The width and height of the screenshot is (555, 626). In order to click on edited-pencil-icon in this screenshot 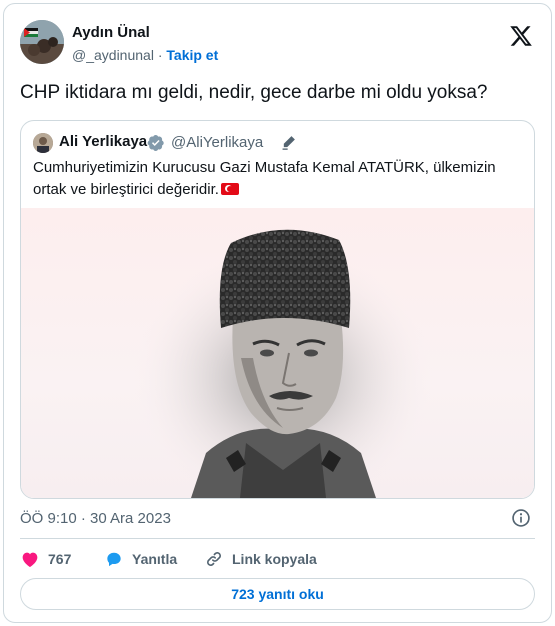, I will do `click(288, 143)`.